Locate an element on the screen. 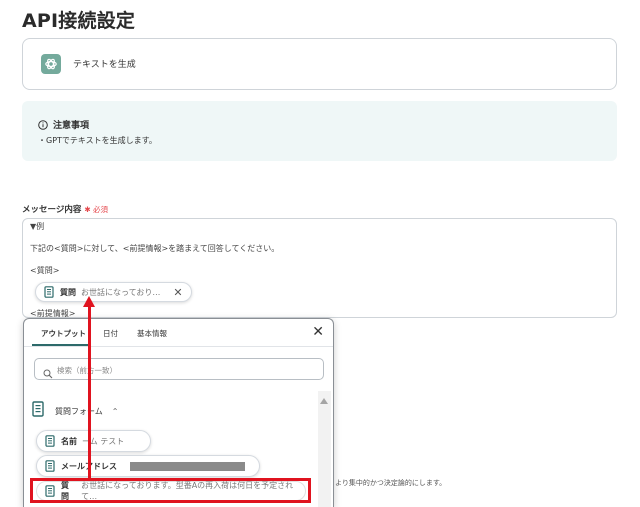 This screenshot has height=507, width=640. required-asterisk-icon: ✱ is located at coordinates (87, 209).